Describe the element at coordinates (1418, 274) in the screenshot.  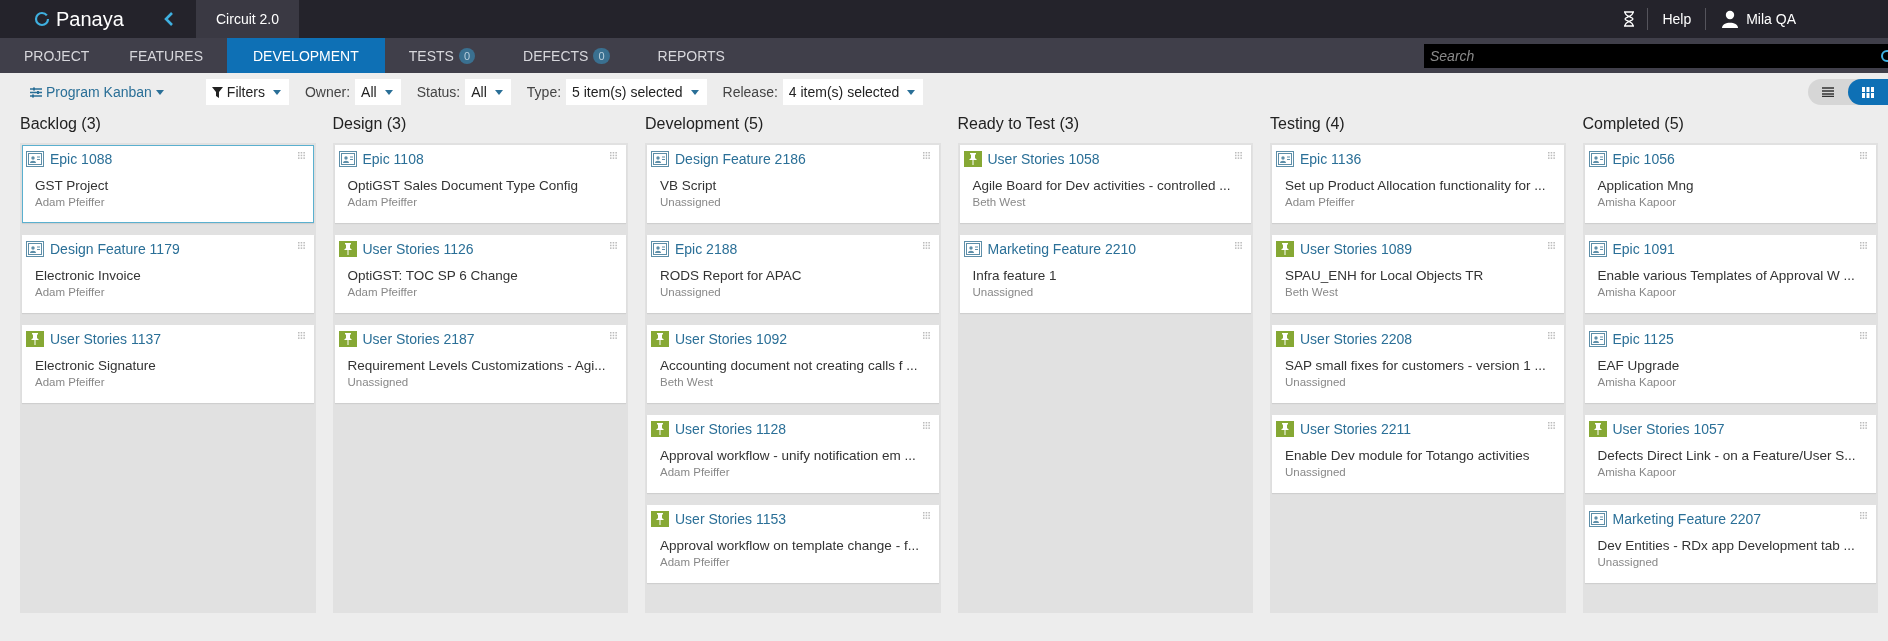
I see `kanban-card: User Stories 1089 SPAU_ENH for Local Objects TR Beth West` at that location.